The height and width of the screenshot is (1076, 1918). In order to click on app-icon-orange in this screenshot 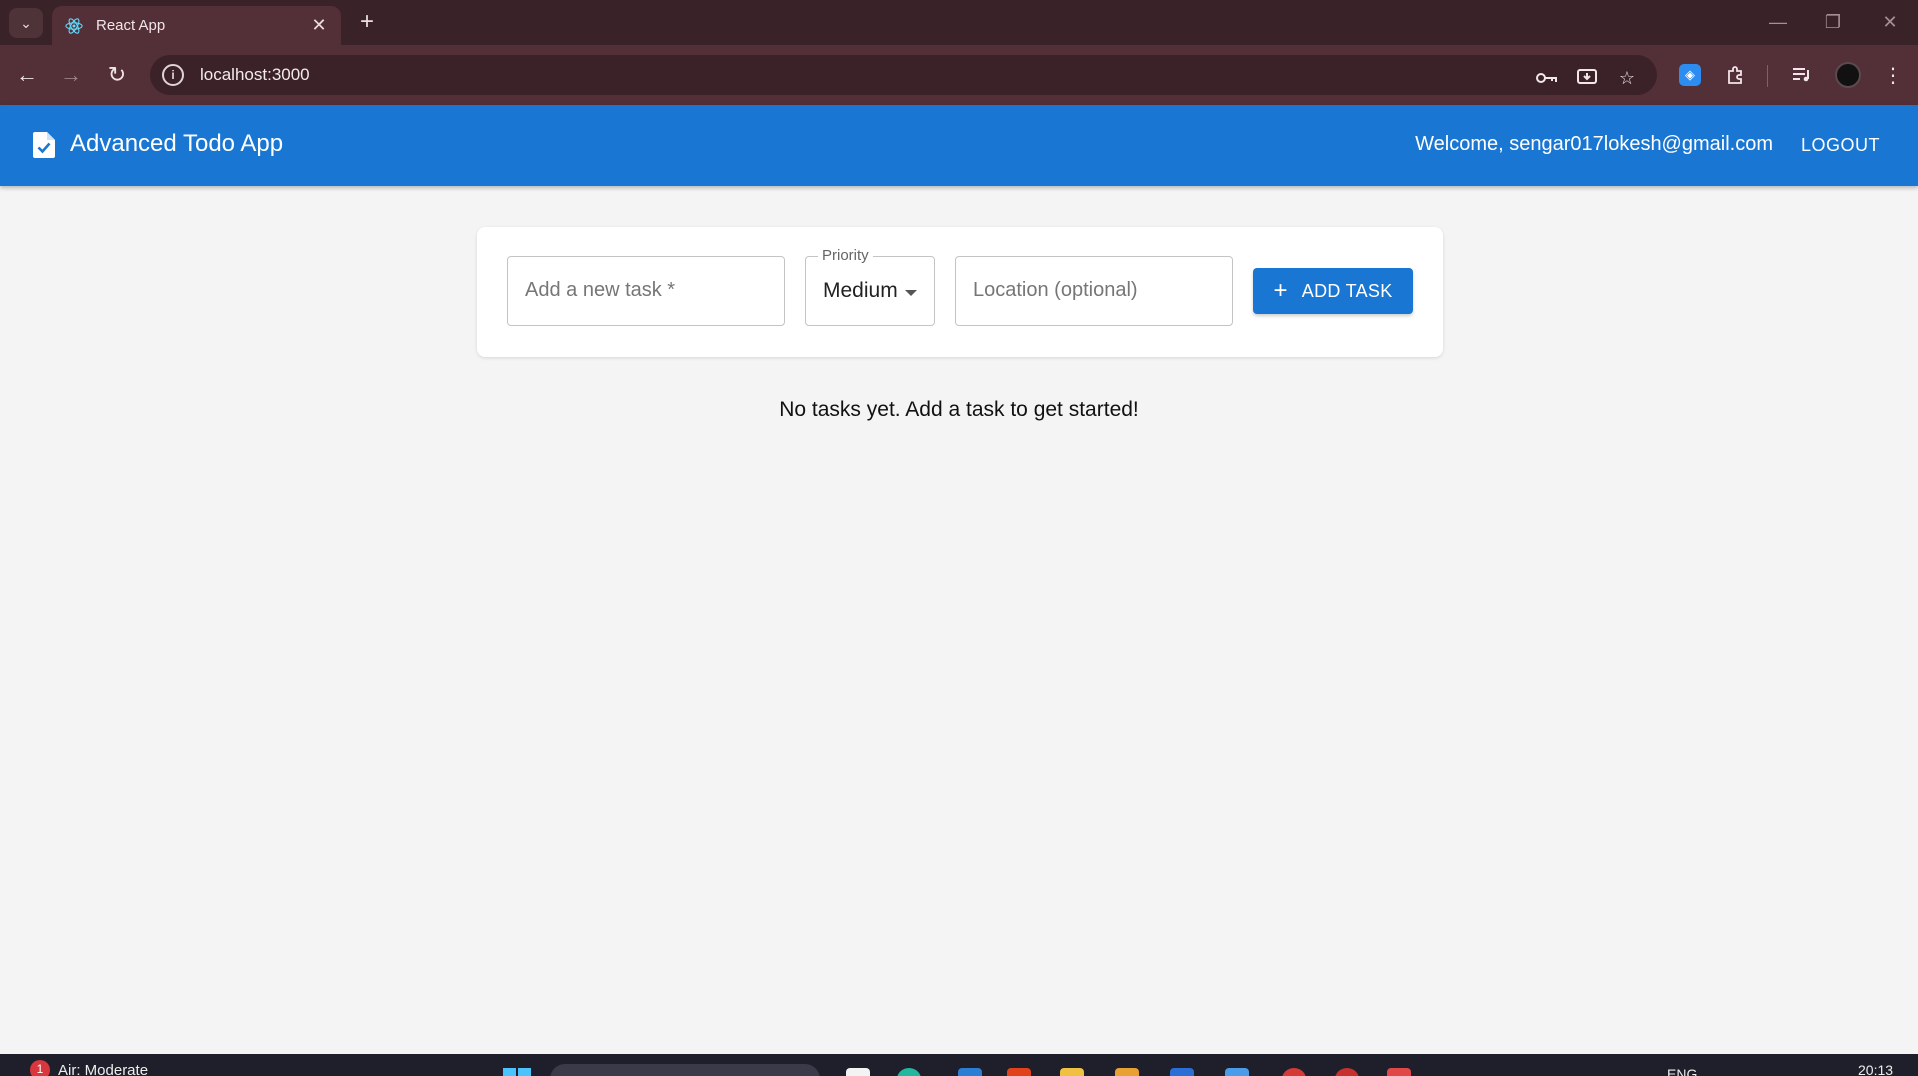, I will do `click(1127, 1072)`.